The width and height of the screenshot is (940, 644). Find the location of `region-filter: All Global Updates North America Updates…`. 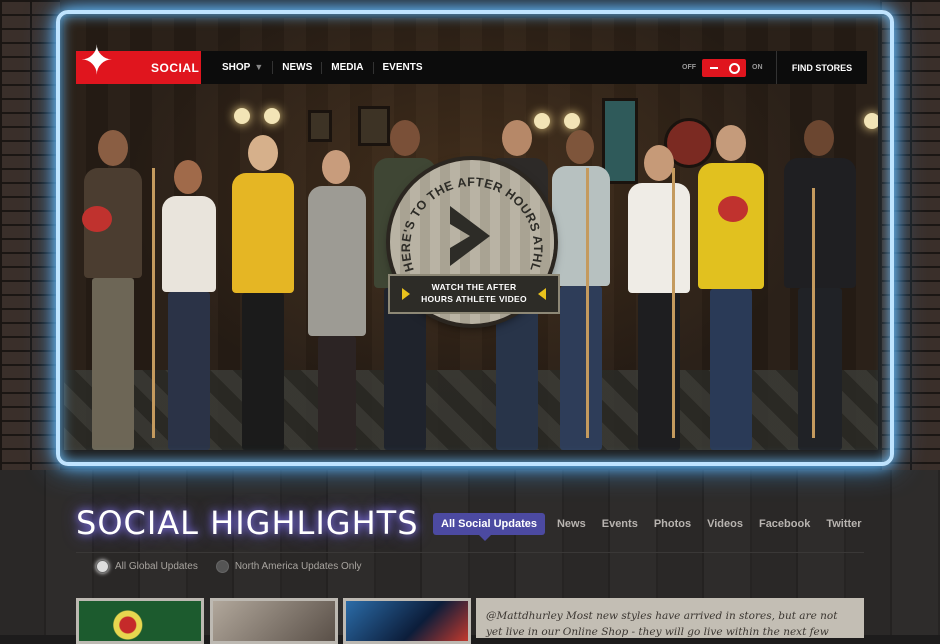

region-filter: All Global Updates North America Updates… is located at coordinates (238, 566).